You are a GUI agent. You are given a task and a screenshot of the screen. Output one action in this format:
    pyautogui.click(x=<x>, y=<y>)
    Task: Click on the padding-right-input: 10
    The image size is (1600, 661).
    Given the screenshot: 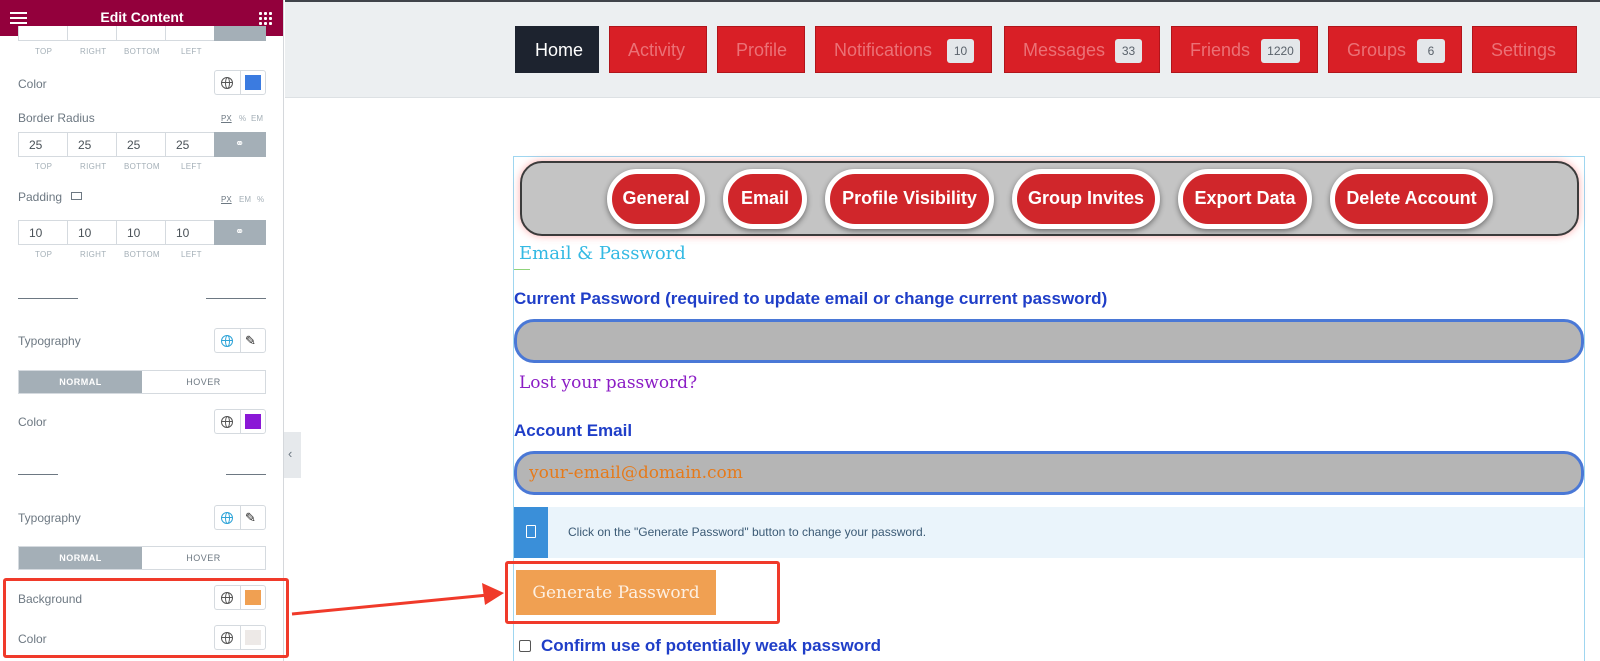 What is the action you would take?
    pyautogui.click(x=91, y=232)
    